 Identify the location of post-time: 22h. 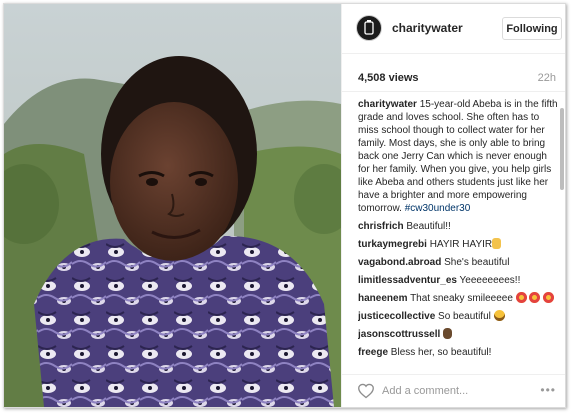
(547, 78).